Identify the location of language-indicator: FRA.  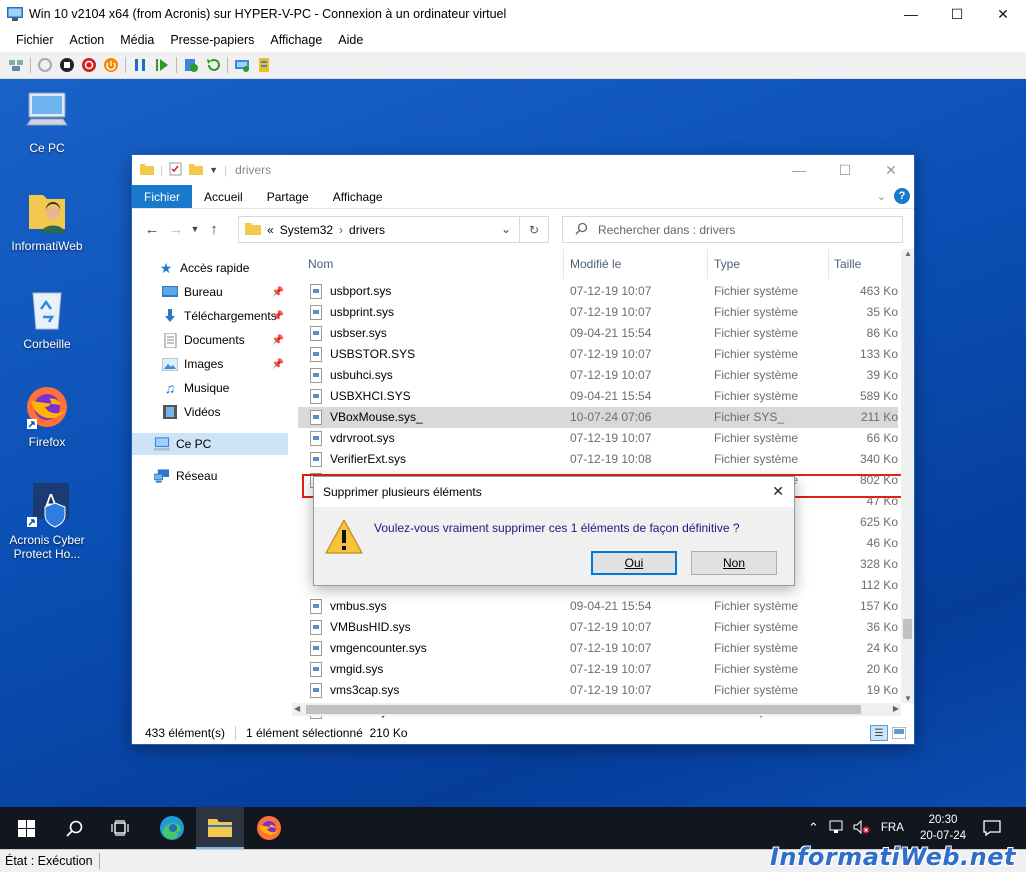
(892, 828).